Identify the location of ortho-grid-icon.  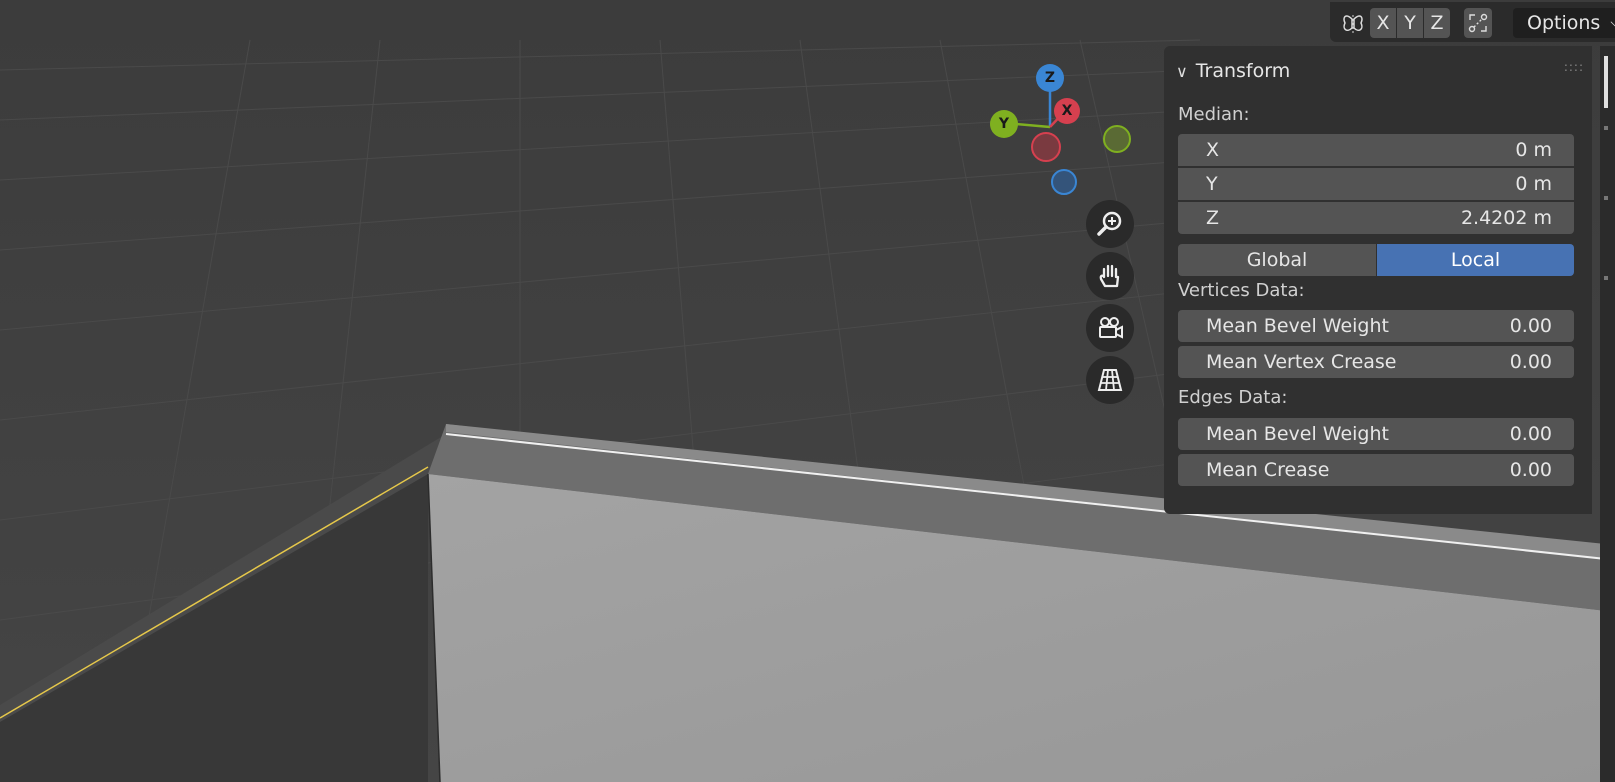
(1110, 380).